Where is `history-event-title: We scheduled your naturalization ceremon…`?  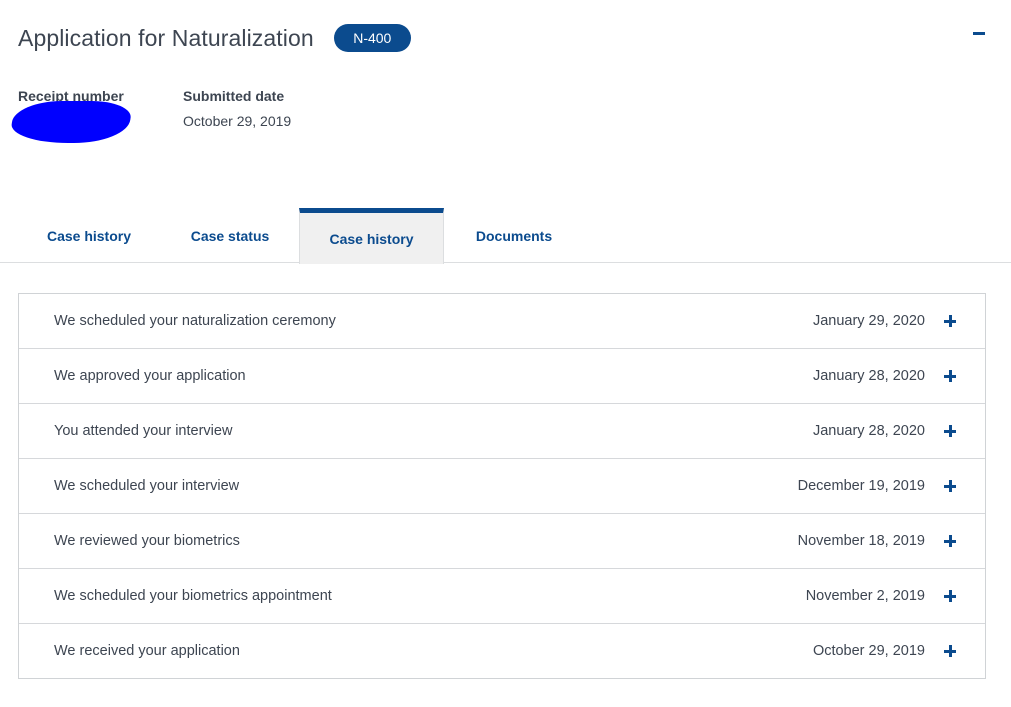 history-event-title: We scheduled your naturalization ceremon… is located at coordinates (195, 321).